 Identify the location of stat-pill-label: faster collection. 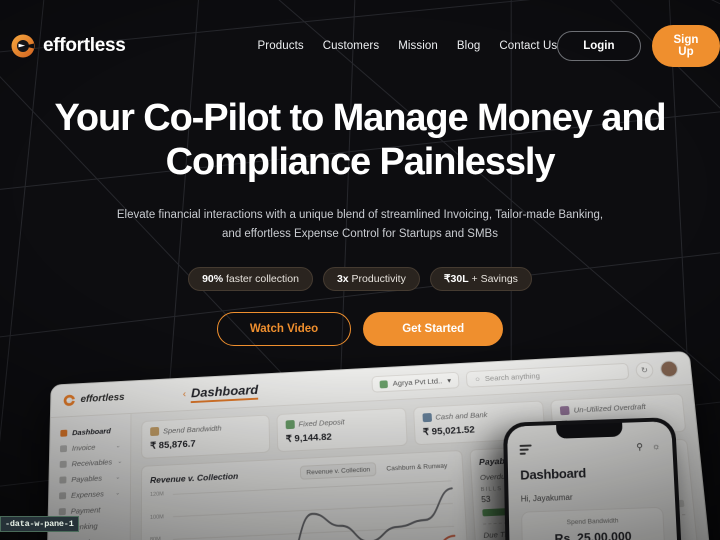
(261, 279).